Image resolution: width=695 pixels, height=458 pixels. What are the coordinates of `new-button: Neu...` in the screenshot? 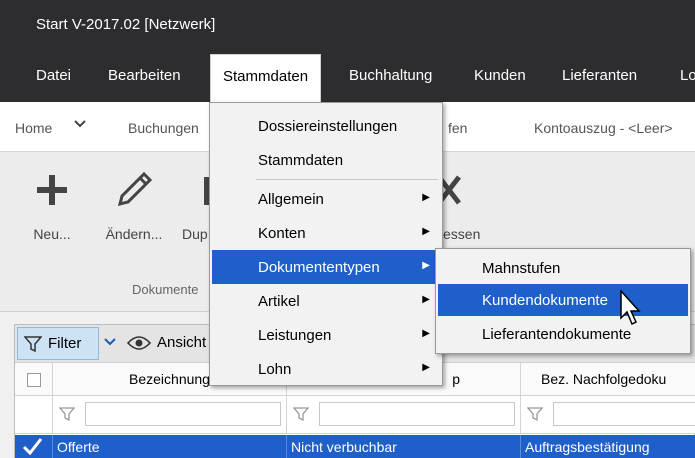 It's located at (52, 205).